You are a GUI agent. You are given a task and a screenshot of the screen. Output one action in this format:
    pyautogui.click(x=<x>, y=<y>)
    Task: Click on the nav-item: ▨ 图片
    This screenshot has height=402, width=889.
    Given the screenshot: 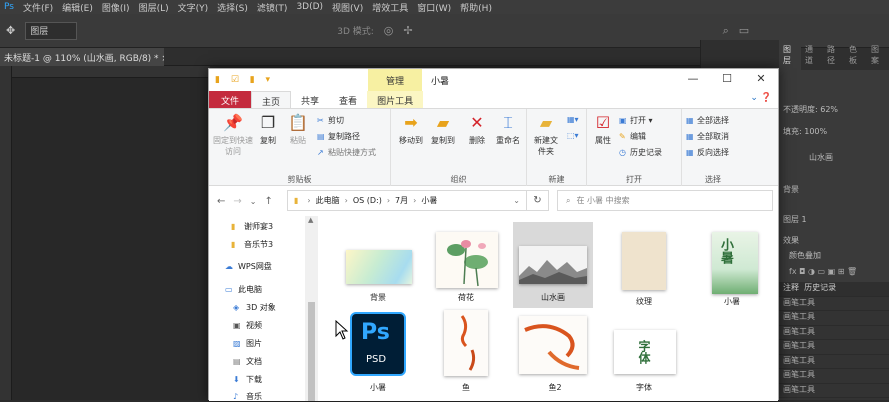 What is the action you would take?
    pyautogui.click(x=247, y=343)
    